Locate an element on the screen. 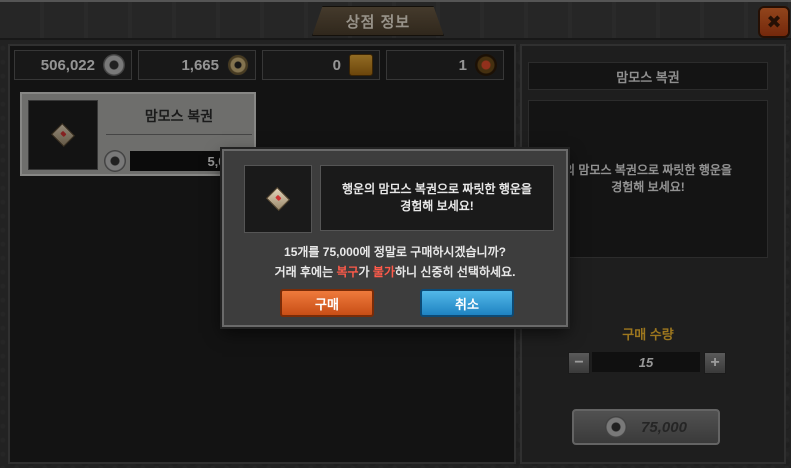  dialog-message-line2: 경험해 보세요! is located at coordinates (437, 206).